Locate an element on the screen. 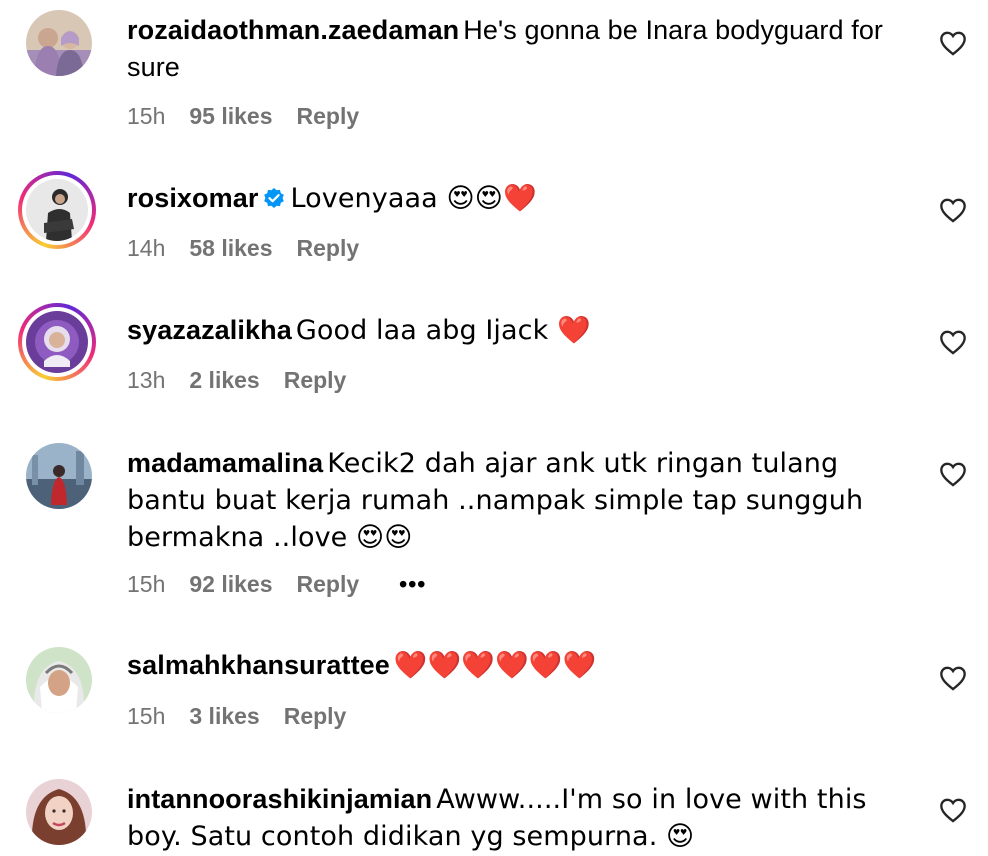 The image size is (988, 856). comment-text-block: salmahkhansurattee ❤️❤️❤️❤️❤️❤️ is located at coordinates (527, 665).